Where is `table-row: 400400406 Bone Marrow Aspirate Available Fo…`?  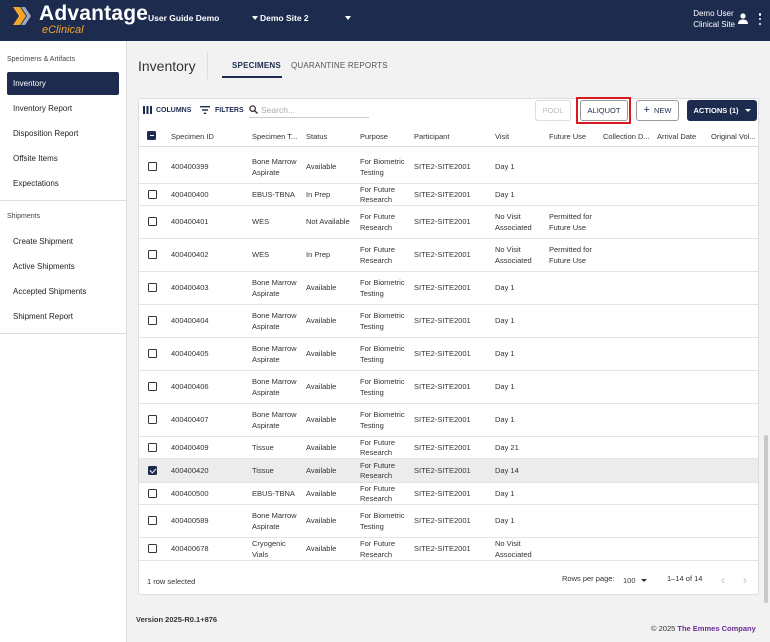
table-row: 400400406 Bone Marrow Aspirate Available Fo… is located at coordinates (448, 387).